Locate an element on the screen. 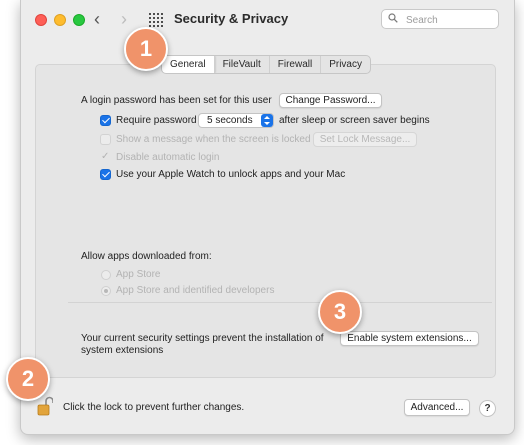 The image size is (524, 445). tab-firewall: Firewall is located at coordinates (296, 64).